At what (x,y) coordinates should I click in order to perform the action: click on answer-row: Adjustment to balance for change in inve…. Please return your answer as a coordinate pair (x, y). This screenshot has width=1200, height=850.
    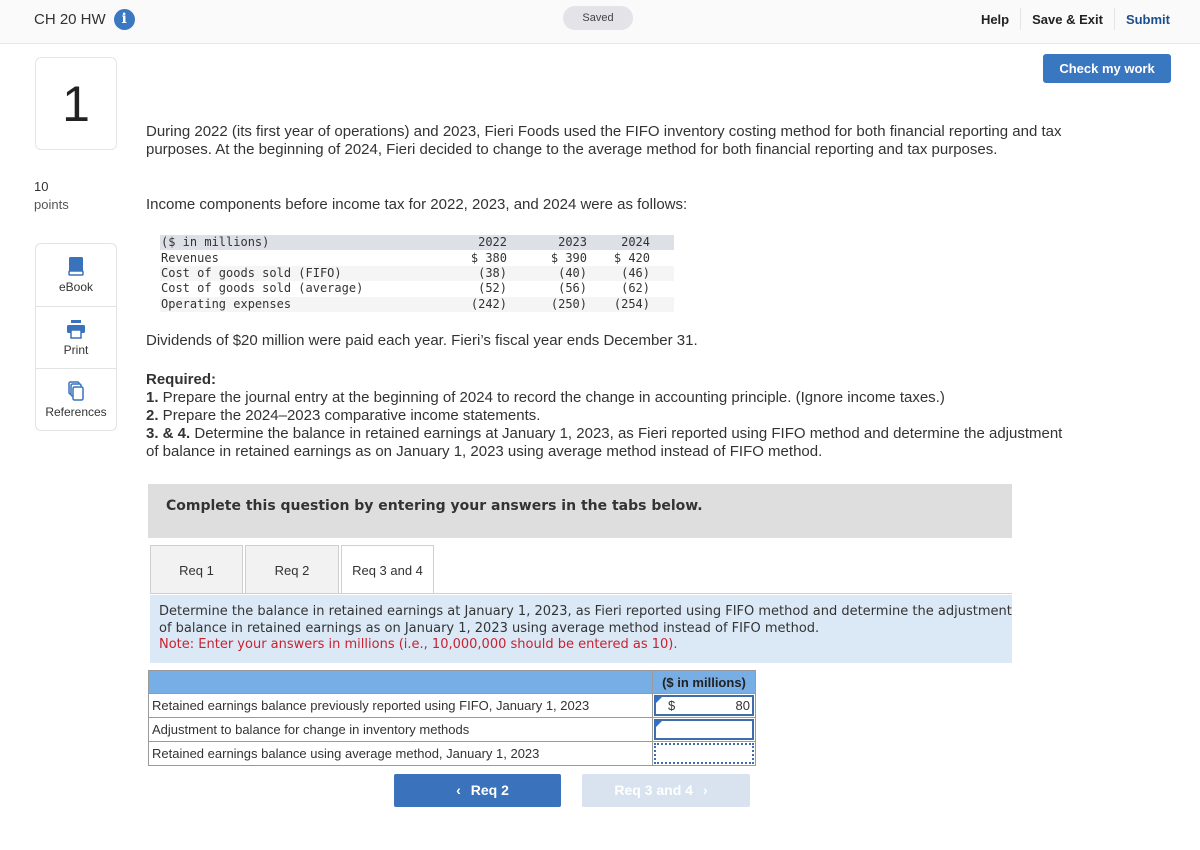
    Looking at the image, I should click on (452, 729).